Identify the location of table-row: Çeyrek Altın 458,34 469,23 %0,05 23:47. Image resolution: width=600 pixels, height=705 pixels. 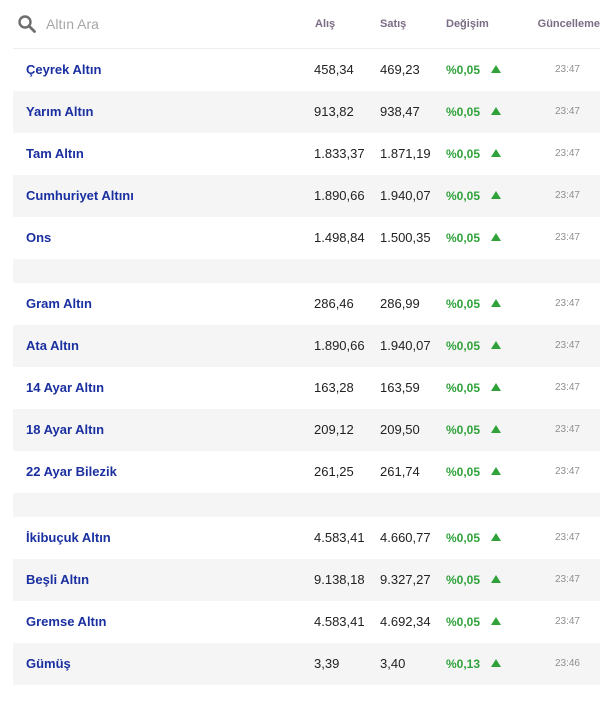
(306, 70).